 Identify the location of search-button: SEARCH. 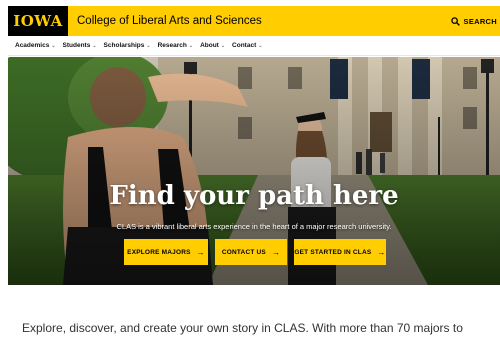
(473, 21).